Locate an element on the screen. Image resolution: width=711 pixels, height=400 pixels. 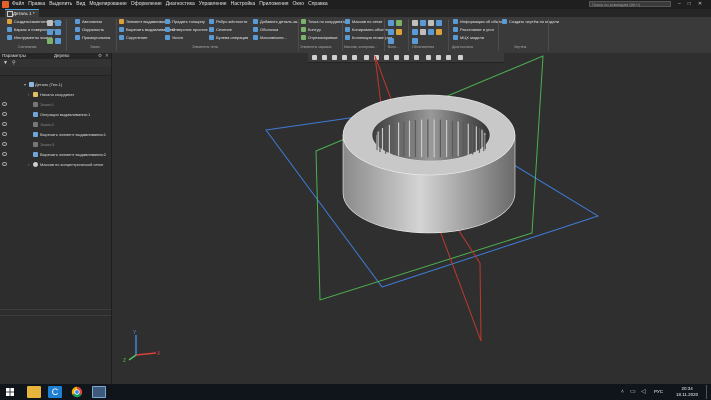
tree-item-cut-extrude: Вырезать элемент выдавливания:2 is located at coordinates (55, 154).